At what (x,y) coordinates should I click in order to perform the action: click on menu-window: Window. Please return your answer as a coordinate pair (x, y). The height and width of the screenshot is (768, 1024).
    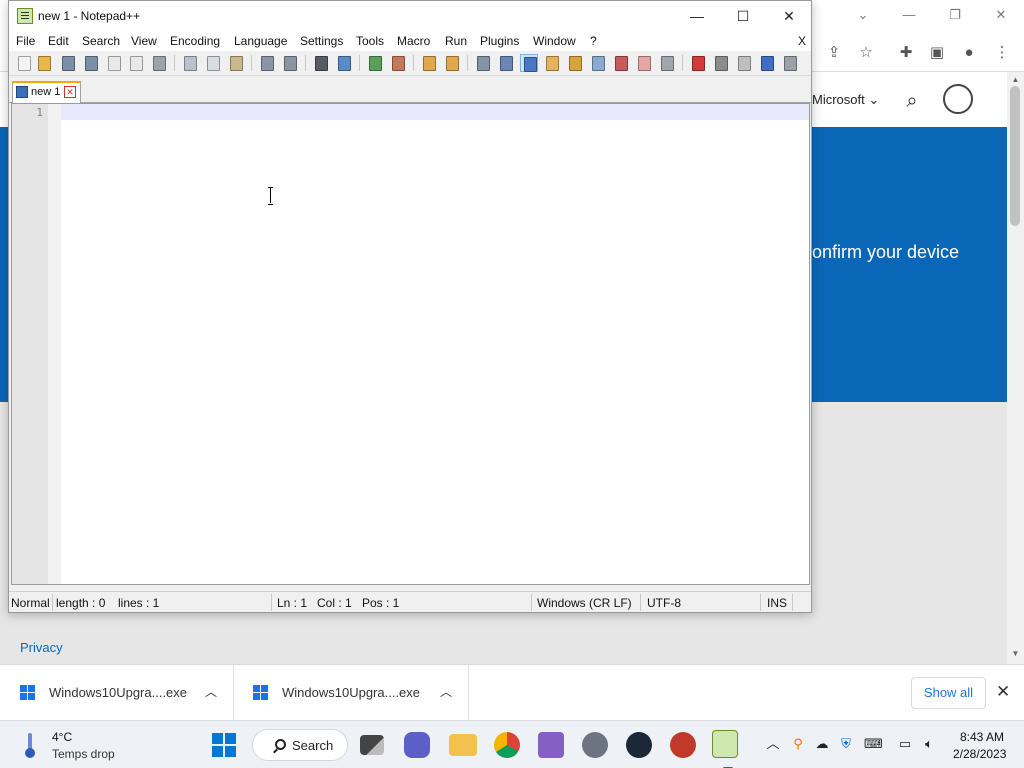
    Looking at the image, I should click on (554, 41).